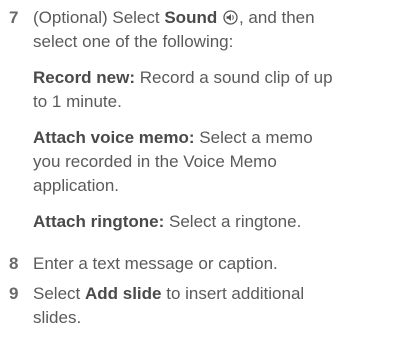 This screenshot has height=345, width=412. What do you see at coordinates (14, 17) in the screenshot?
I see `step-number: 7` at bounding box center [14, 17].